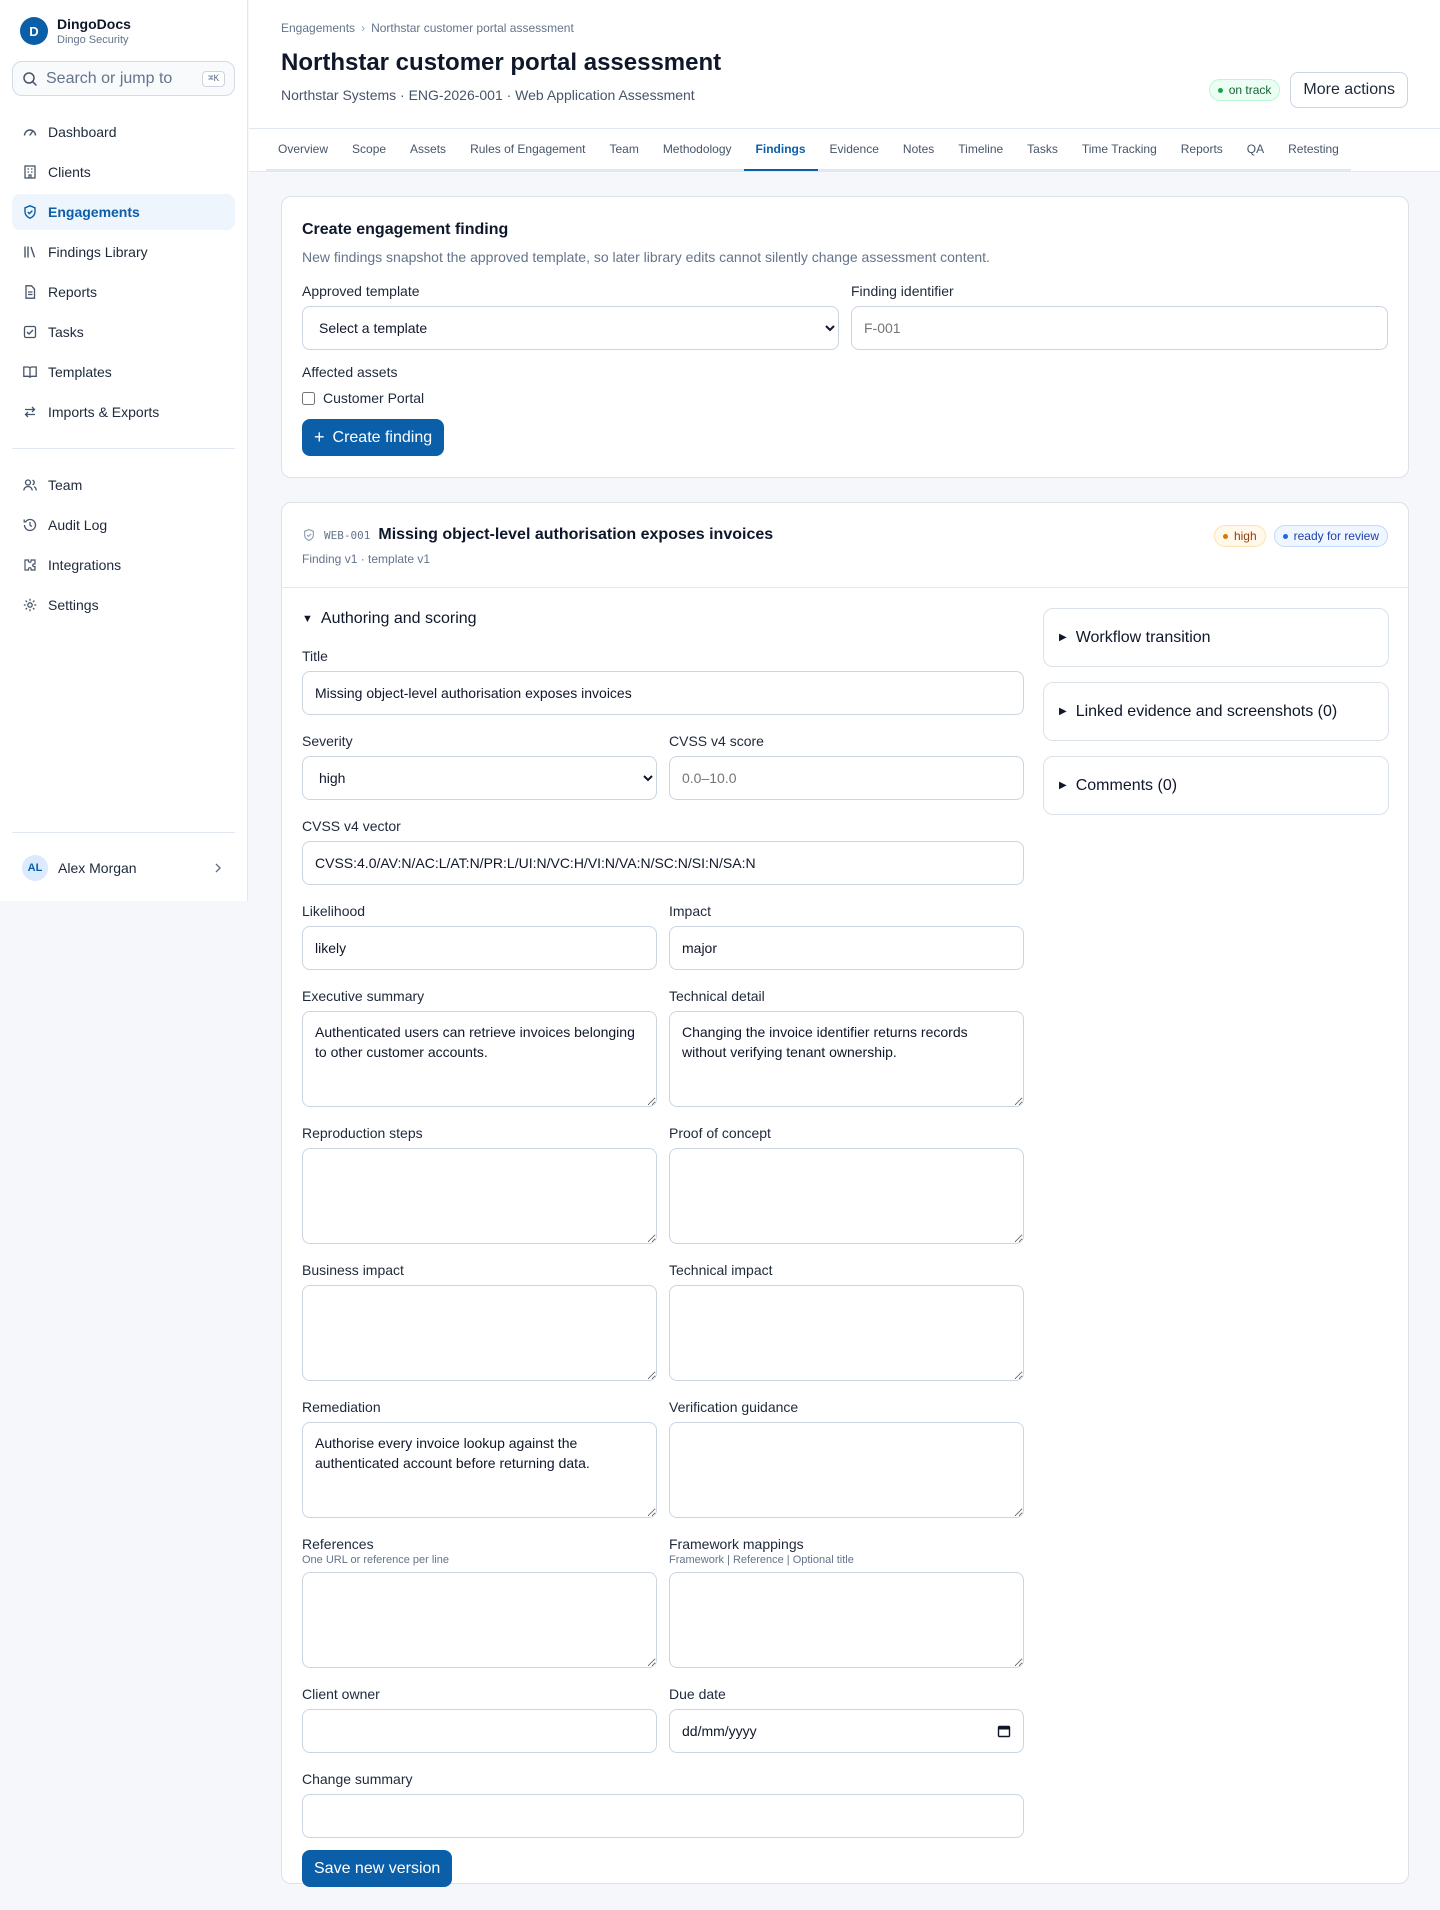 This screenshot has height=1910, width=1440. What do you see at coordinates (697, 1694) in the screenshot?
I see `due-date-label: Due date` at bounding box center [697, 1694].